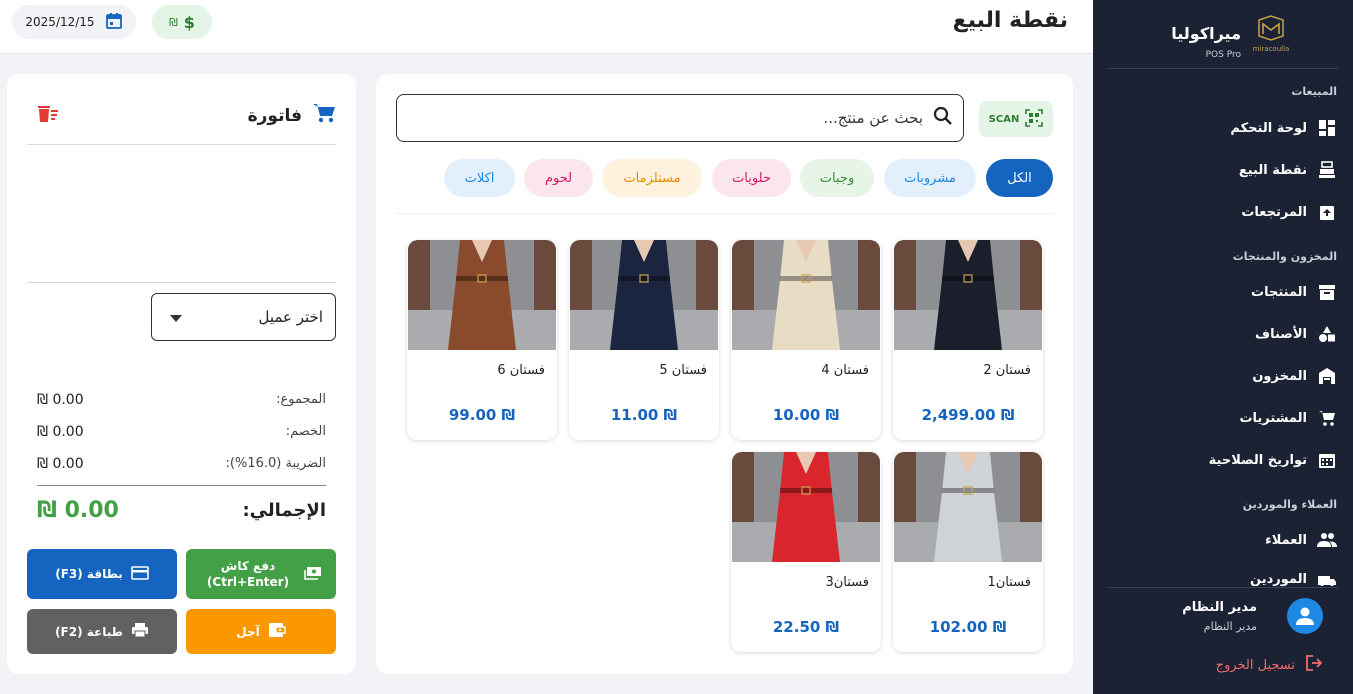 This screenshot has height=694, width=1353. What do you see at coordinates (1327, 292) in the screenshot?
I see `archive-icon` at bounding box center [1327, 292].